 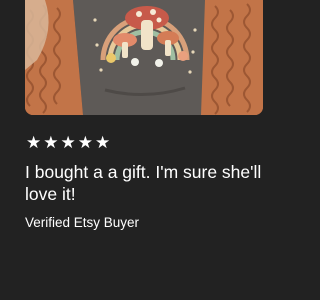 What do you see at coordinates (82, 222) in the screenshot?
I see `reviewer-name: Verified Etsy Buyer` at bounding box center [82, 222].